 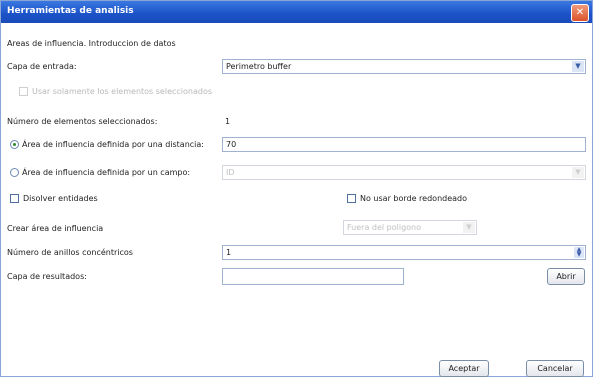 What do you see at coordinates (384, 227) in the screenshot?
I see `create-area-value: Fuera del poligono` at bounding box center [384, 227].